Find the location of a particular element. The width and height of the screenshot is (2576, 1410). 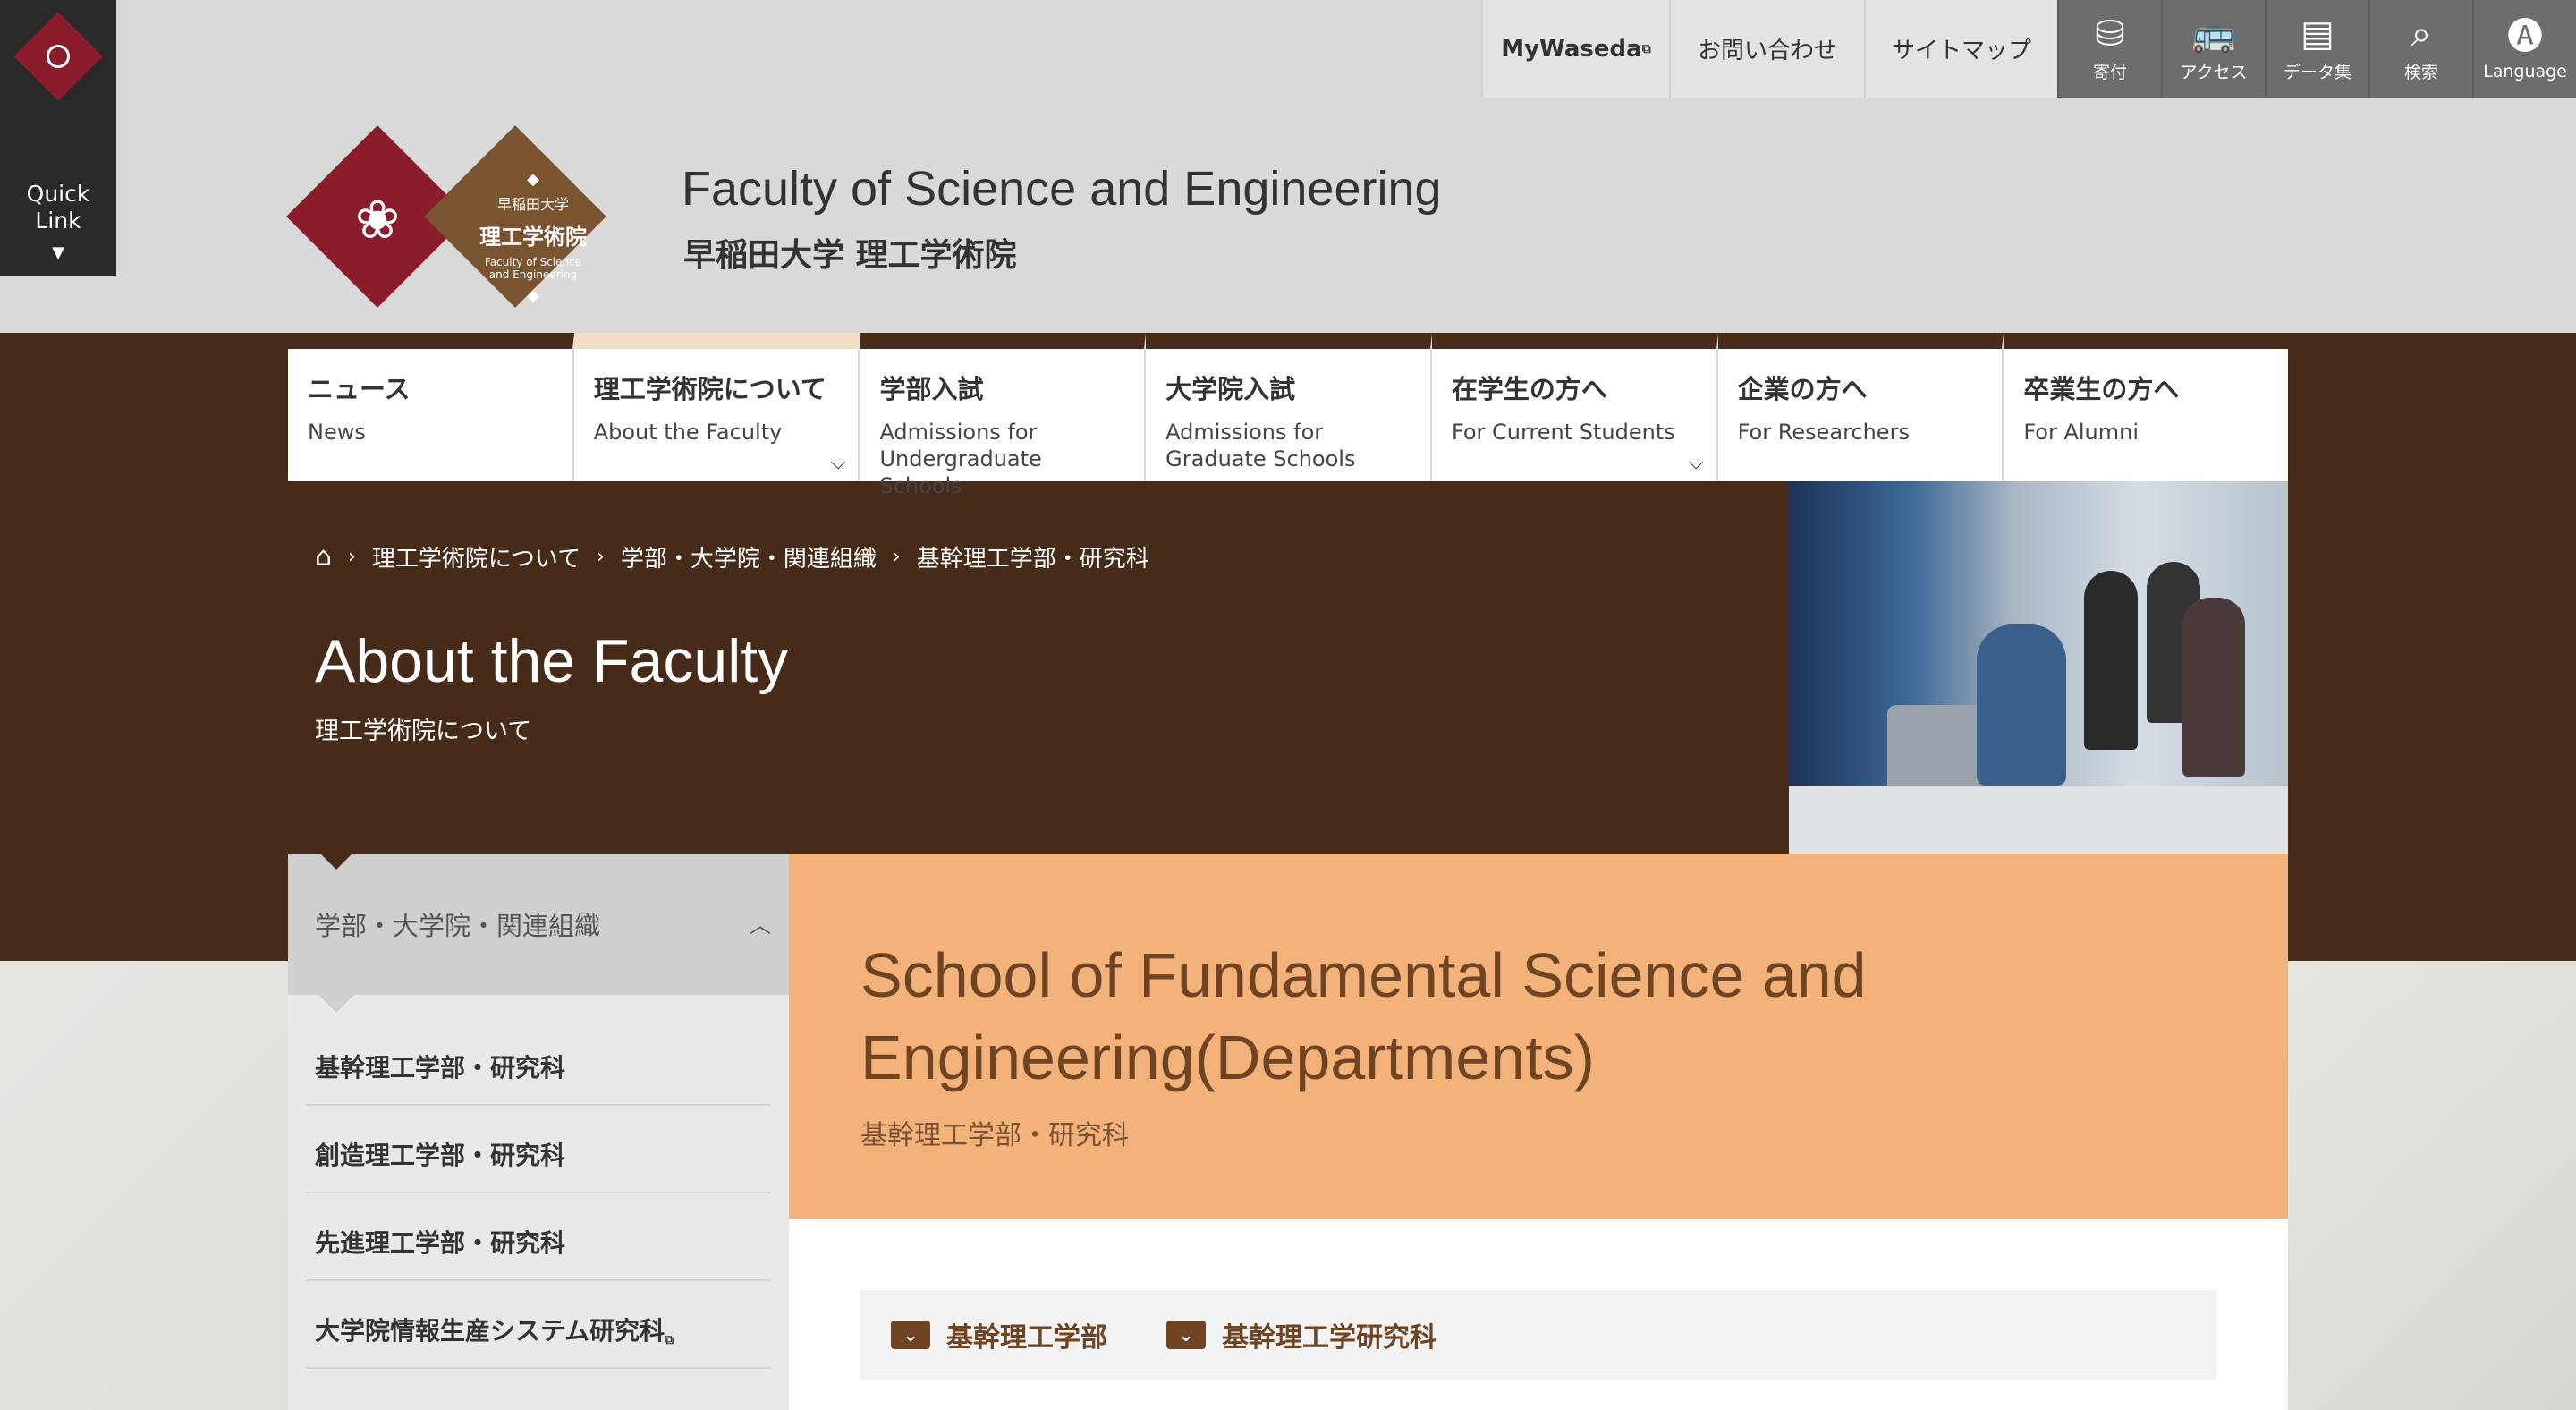

site-title: Faculty of Science and Engineering is located at coordinates (1062, 189).